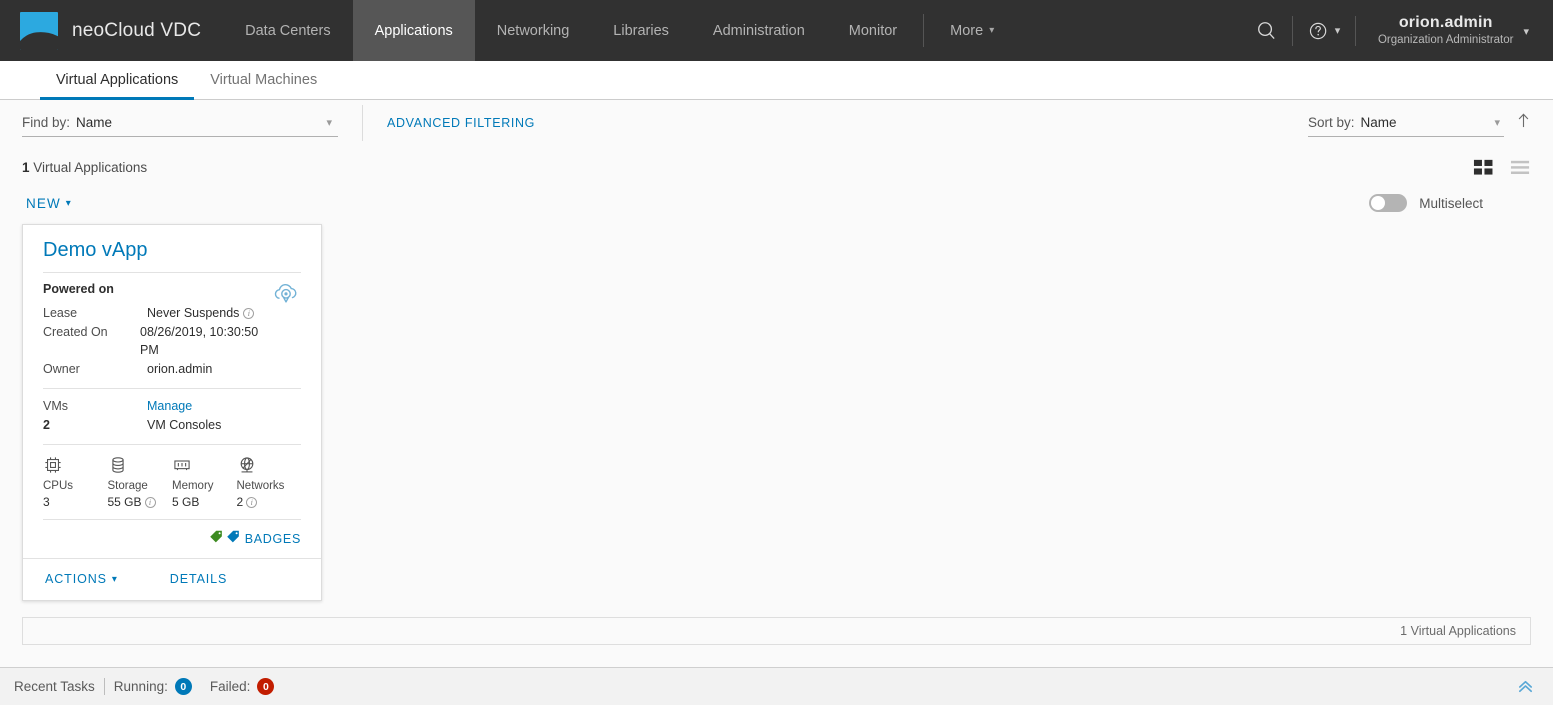  I want to click on vapp-card-footer: ACTIONS ▾ DETAILS, so click(172, 579).